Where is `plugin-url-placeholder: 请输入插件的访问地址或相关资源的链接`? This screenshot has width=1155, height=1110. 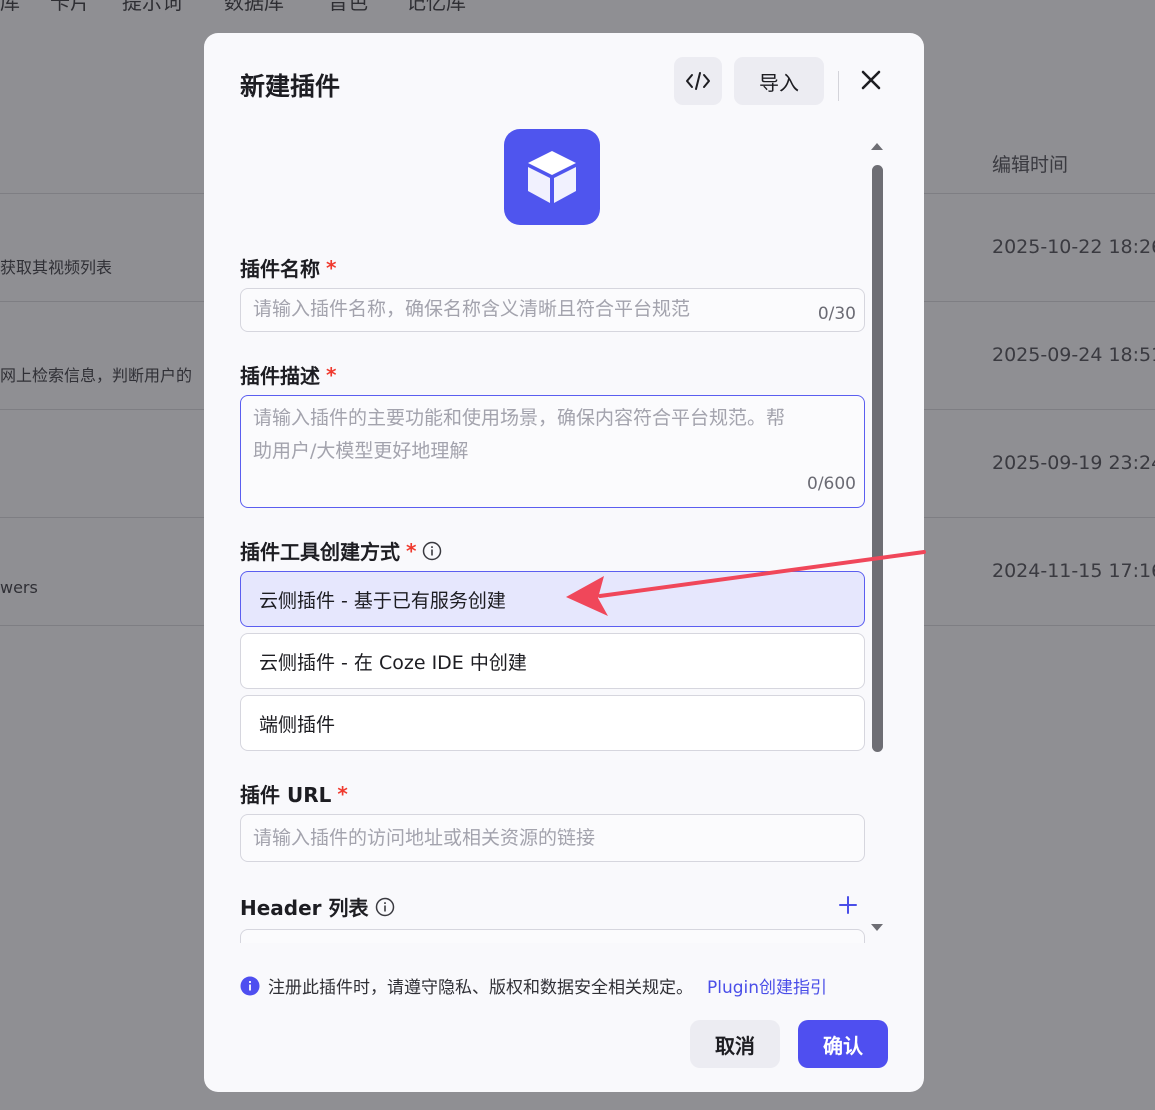
plugin-url-placeholder: 请输入插件的访问地址或相关资源的链接 is located at coordinates (424, 838).